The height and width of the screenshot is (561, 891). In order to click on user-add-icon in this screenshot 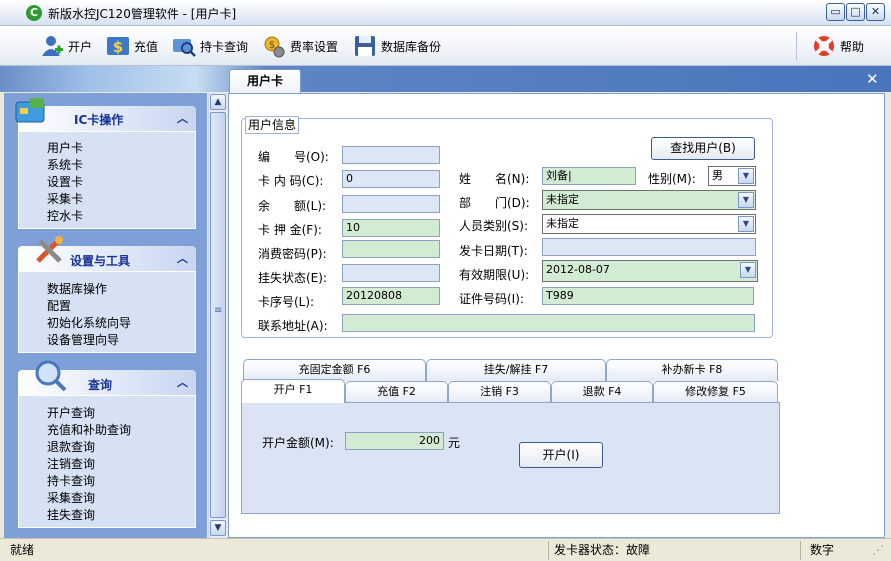, I will do `click(52, 46)`.